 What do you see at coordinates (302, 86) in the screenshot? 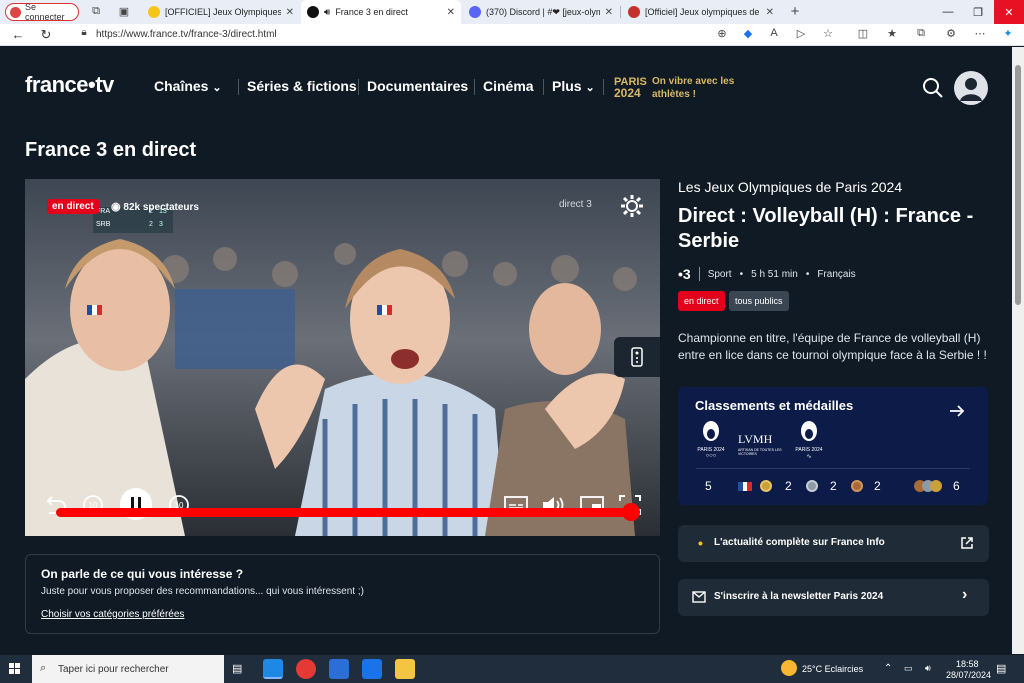
I see `nav-series: Séries & fictions` at bounding box center [302, 86].